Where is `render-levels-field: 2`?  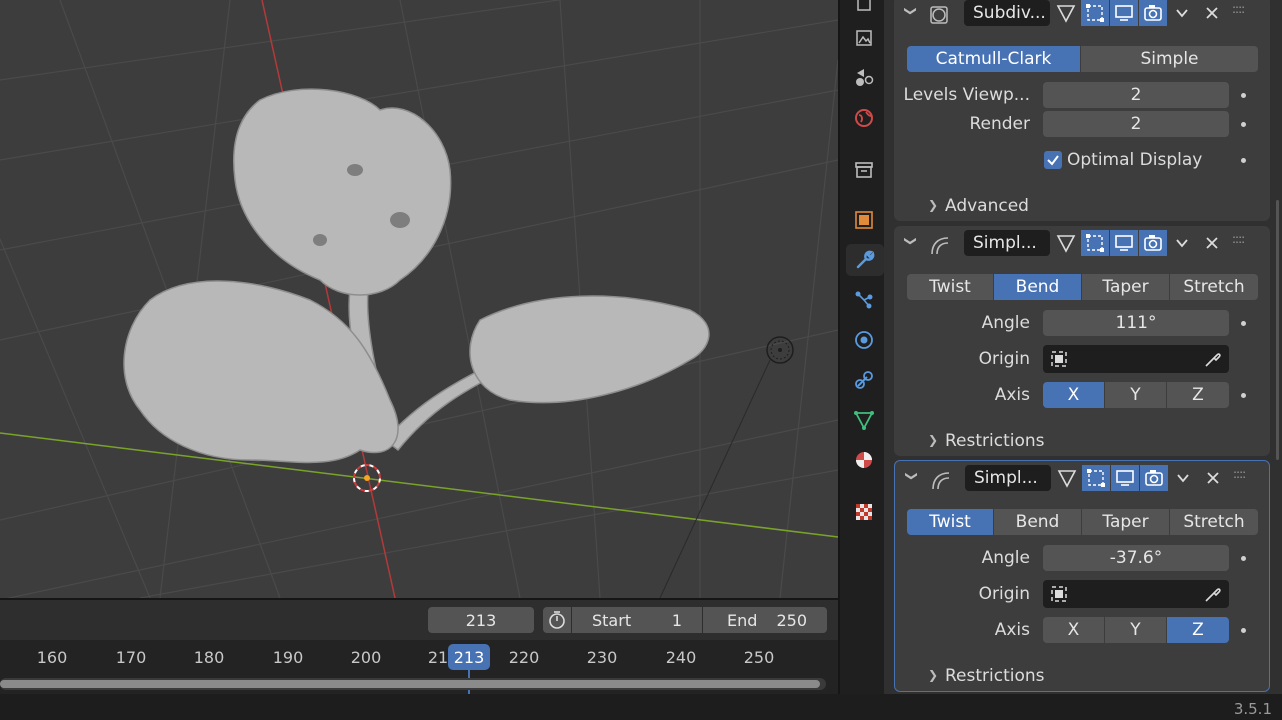
render-levels-field: 2 is located at coordinates (1136, 124).